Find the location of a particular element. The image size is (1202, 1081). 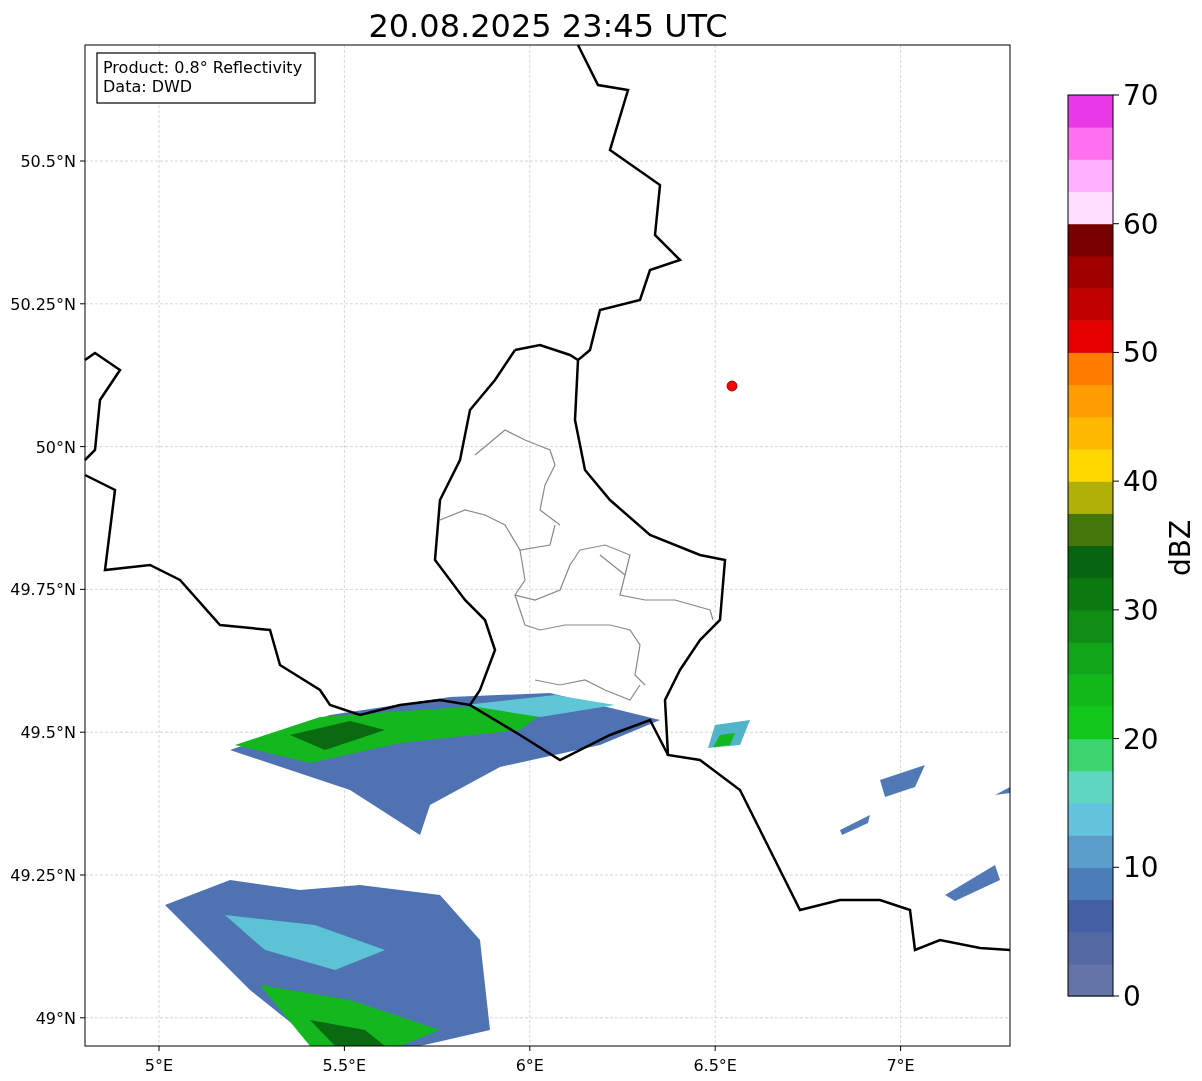

colorbar-tick-label: 70 is located at coordinates (1141, 95).